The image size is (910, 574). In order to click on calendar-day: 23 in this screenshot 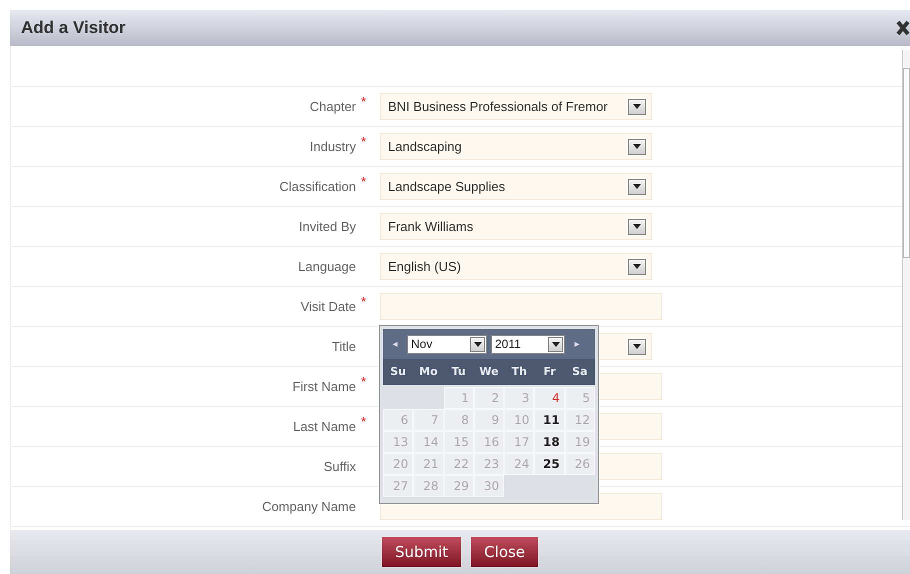, I will do `click(489, 464)`.